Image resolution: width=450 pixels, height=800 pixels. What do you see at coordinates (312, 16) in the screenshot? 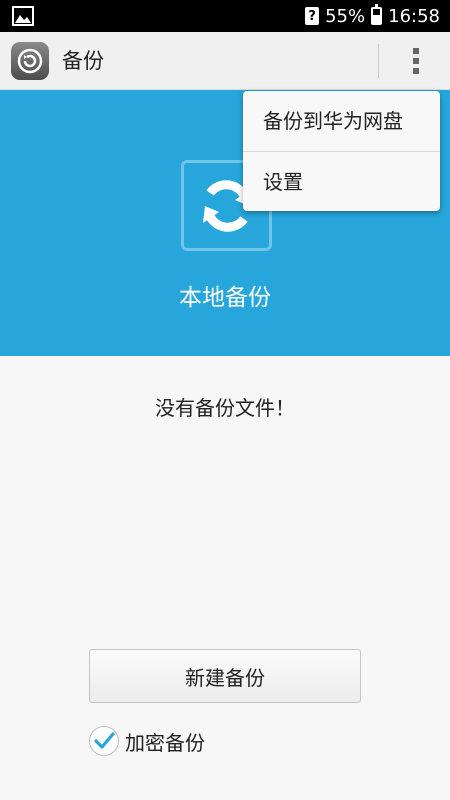
I see `sim-unknown-icon: ?` at bounding box center [312, 16].